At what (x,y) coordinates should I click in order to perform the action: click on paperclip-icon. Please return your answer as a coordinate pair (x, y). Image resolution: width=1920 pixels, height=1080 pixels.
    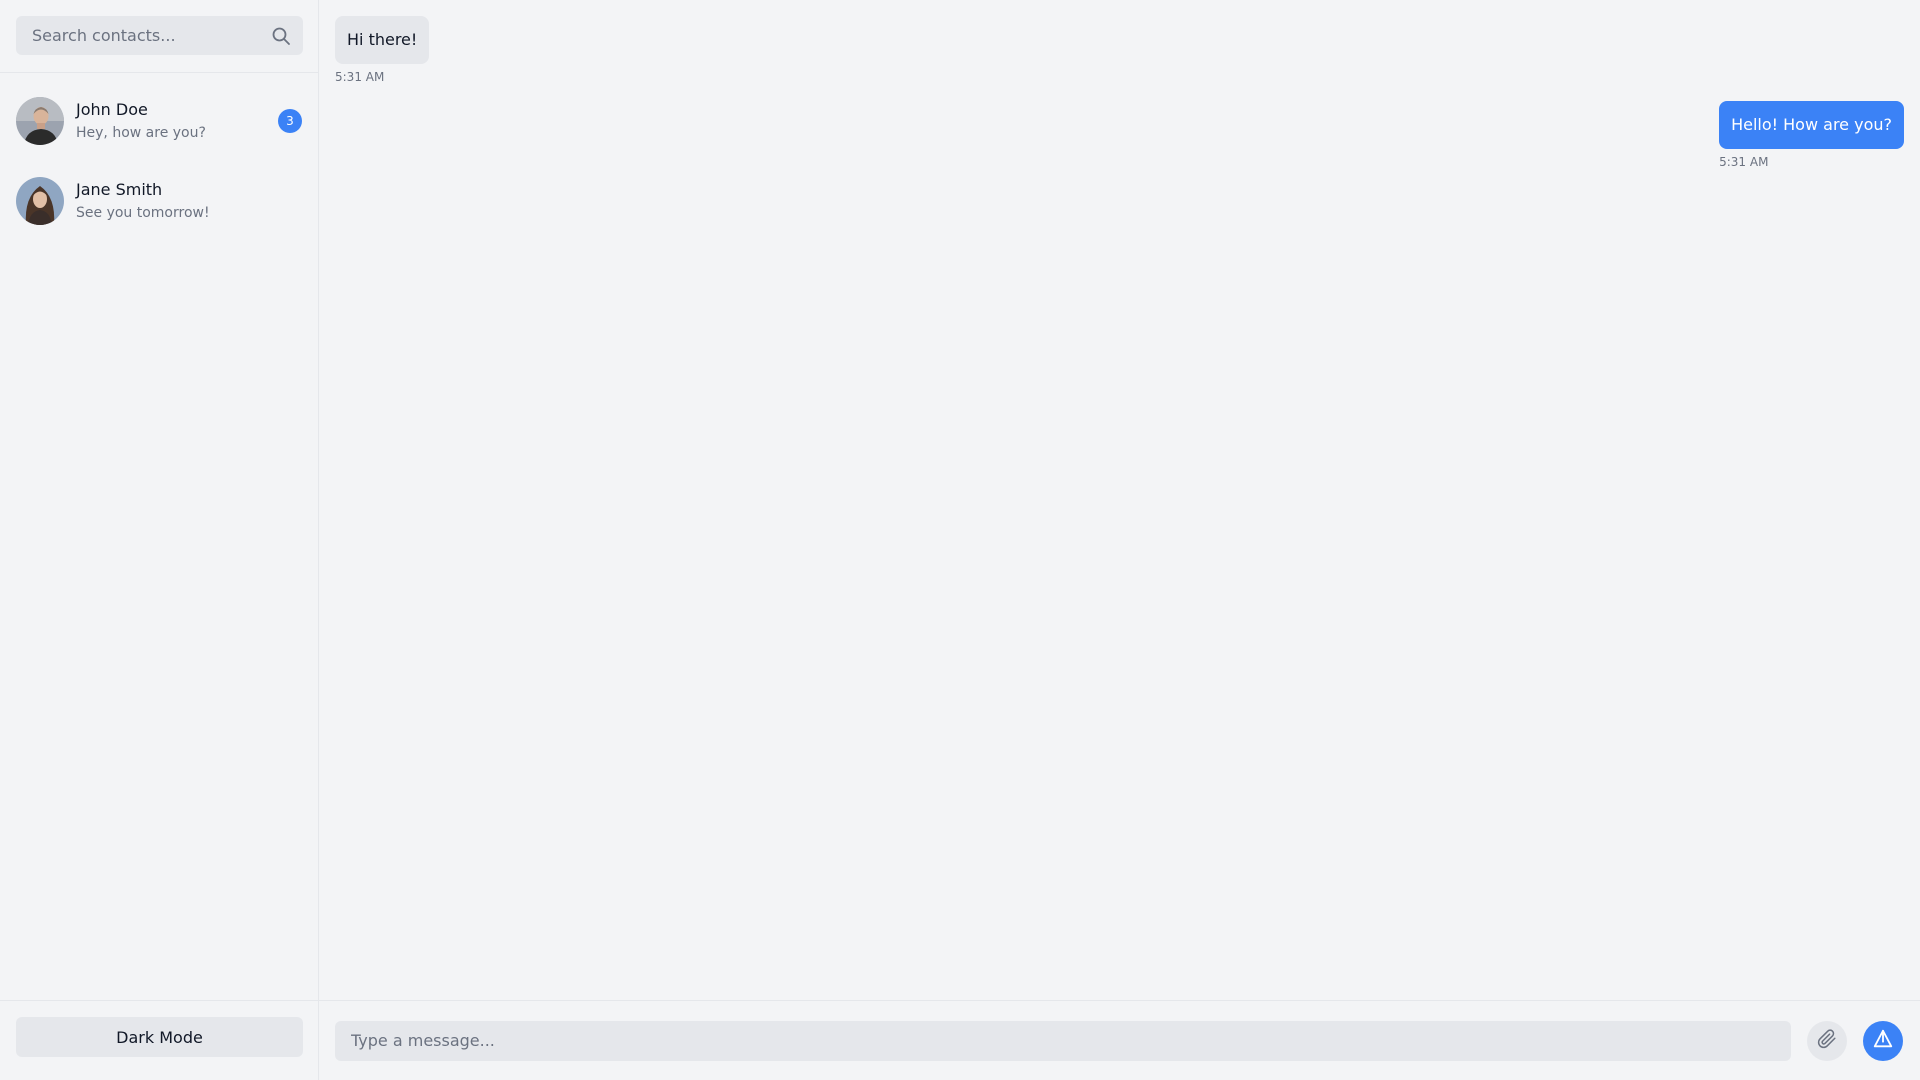
    Looking at the image, I should click on (1827, 1040).